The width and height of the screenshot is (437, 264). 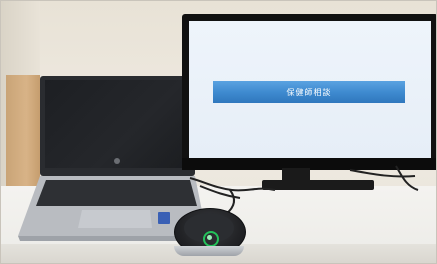 What do you see at coordinates (209, 237) in the screenshot?
I see `power-icon` at bounding box center [209, 237].